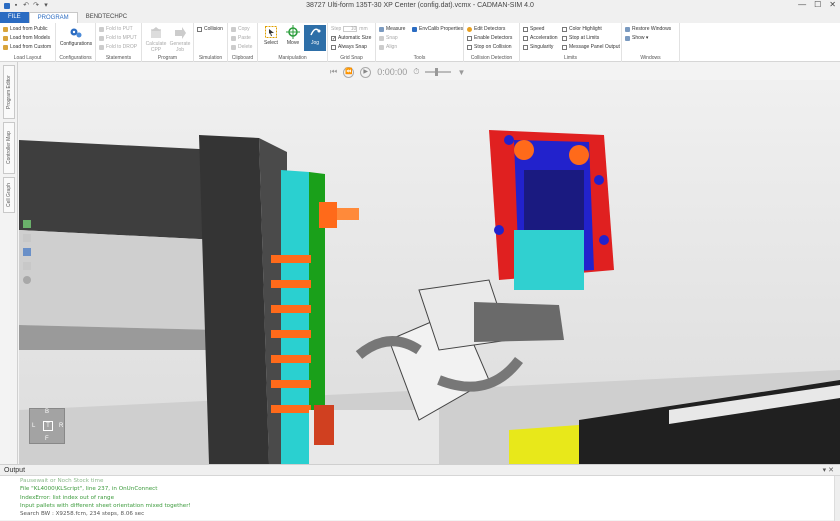 Image resolution: width=840 pixels, height=521 pixels. I want to click on stop-at-limits-checkbox: Stop at Limits, so click(580, 38).